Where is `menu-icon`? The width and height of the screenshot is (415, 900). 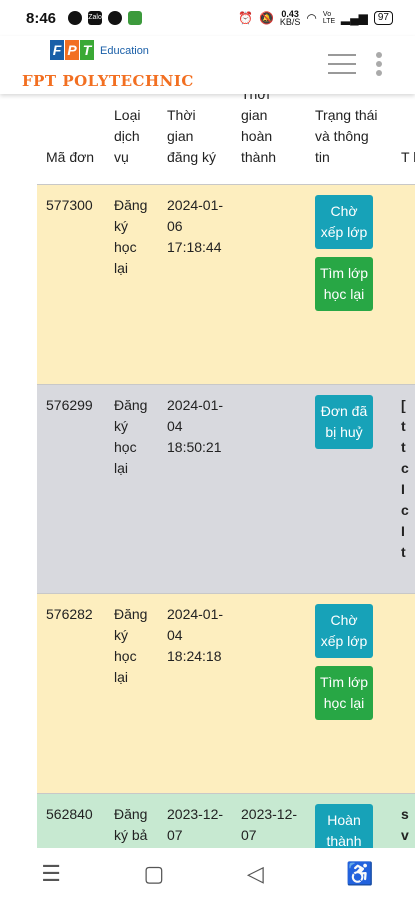
menu-icon is located at coordinates (342, 65).